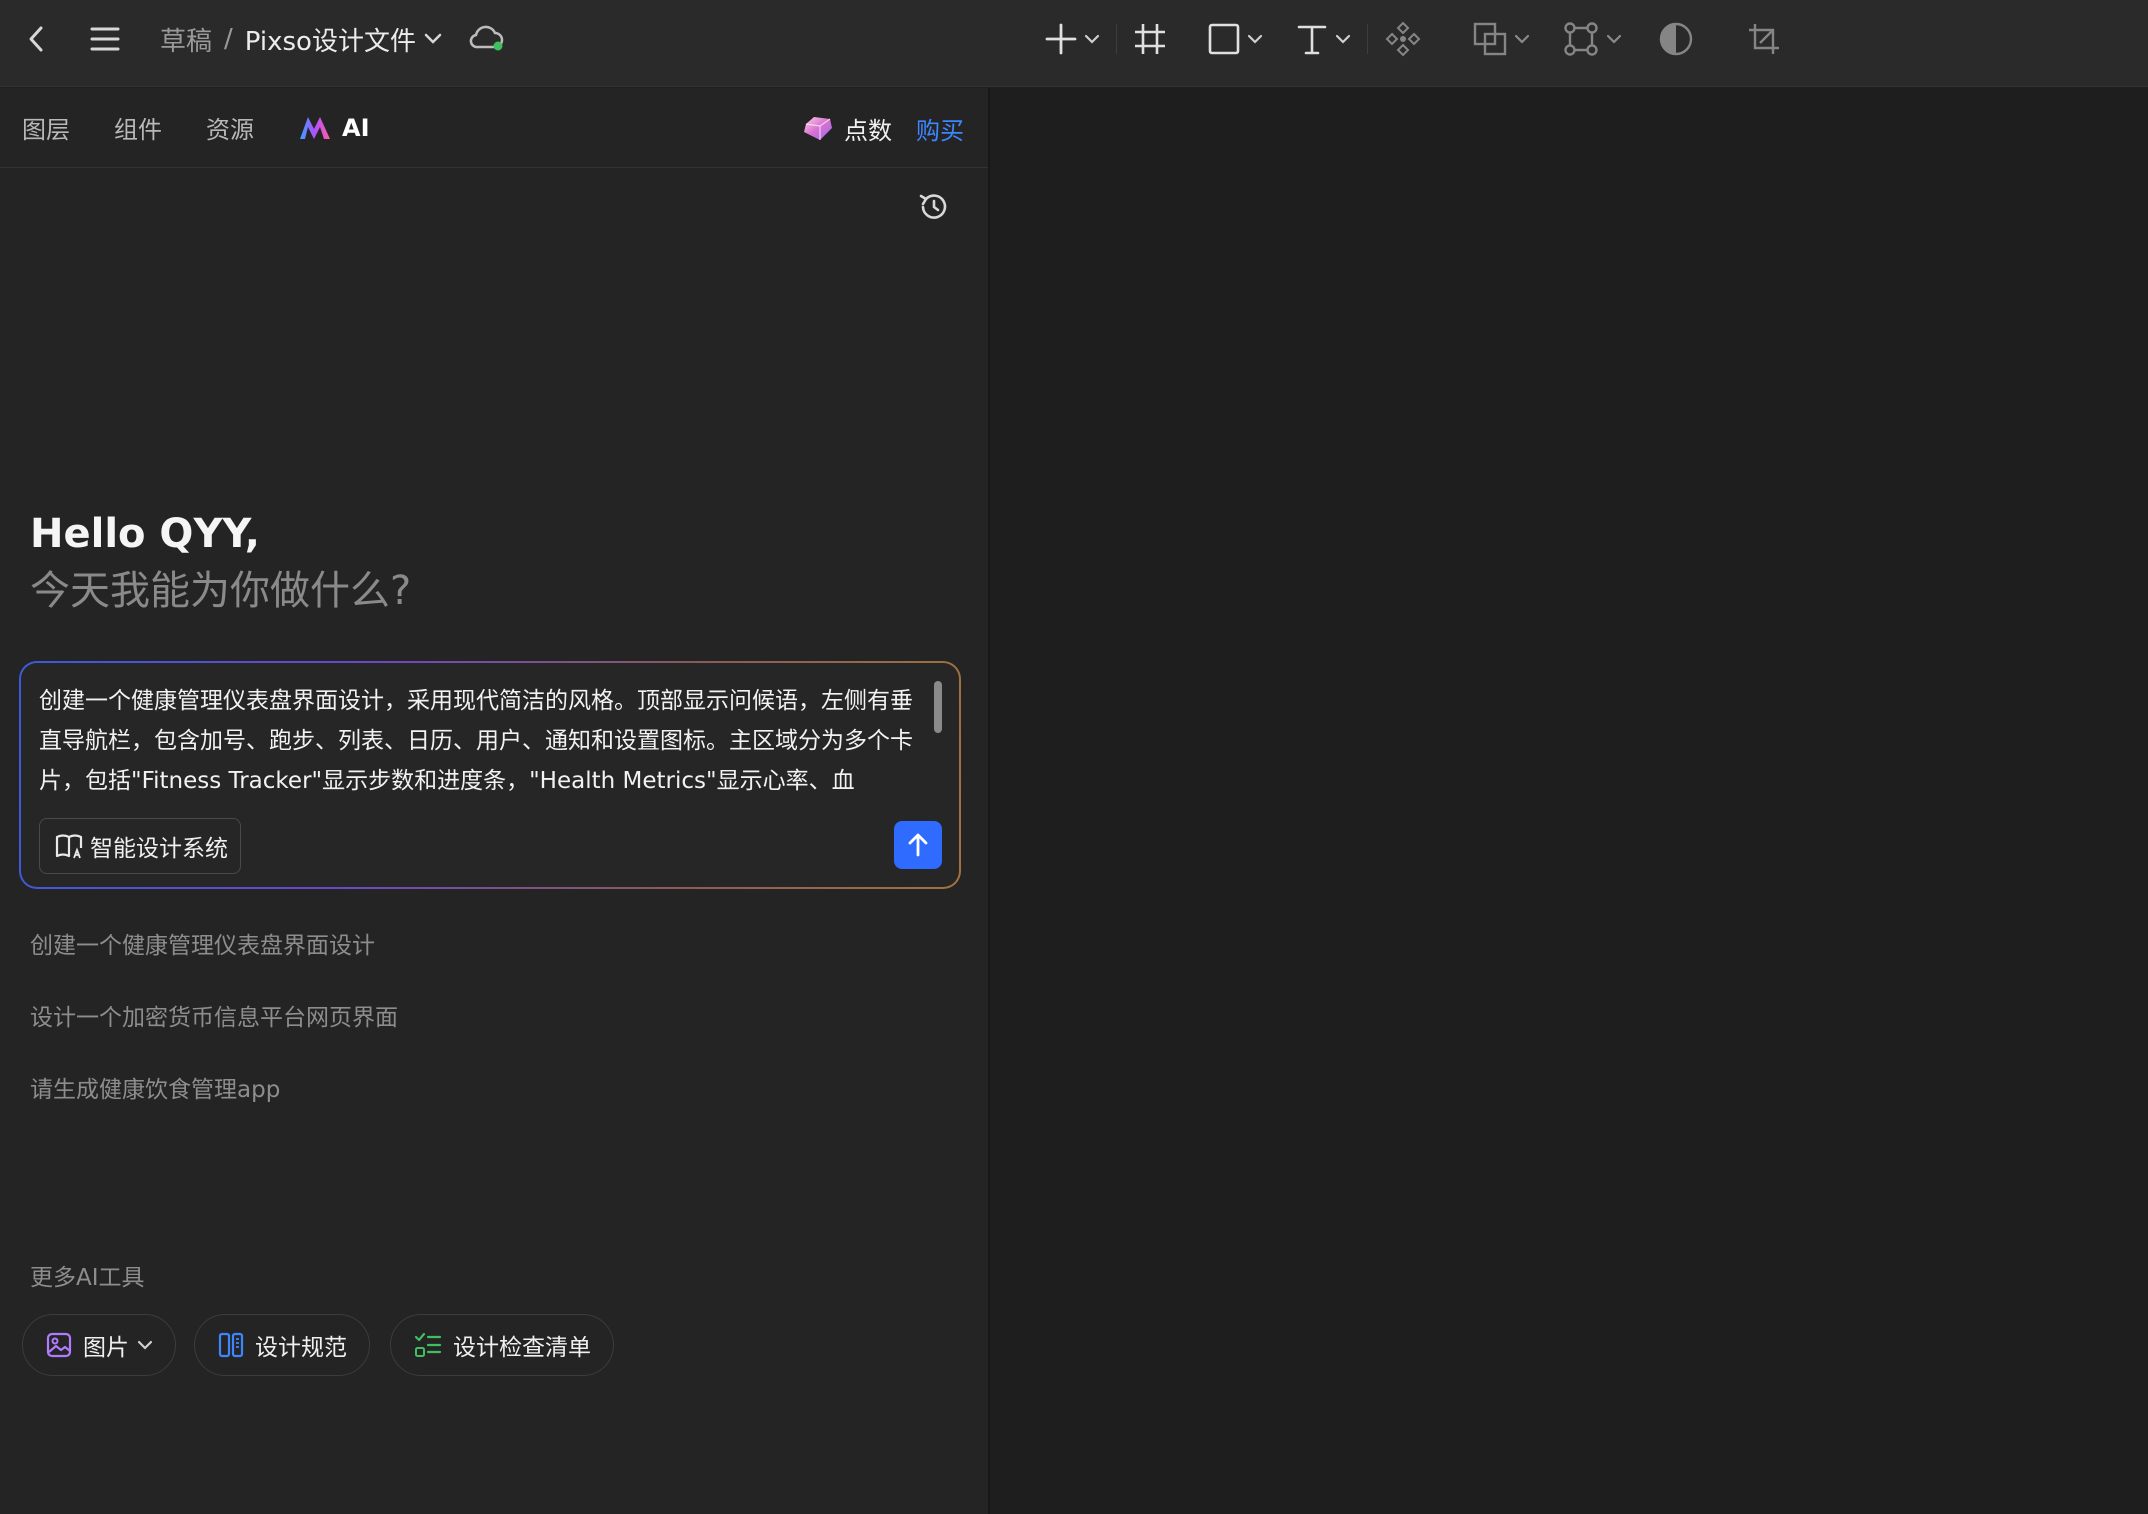 The height and width of the screenshot is (1514, 2148). I want to click on design-spec-label: 设计规范, so click(301, 1348).